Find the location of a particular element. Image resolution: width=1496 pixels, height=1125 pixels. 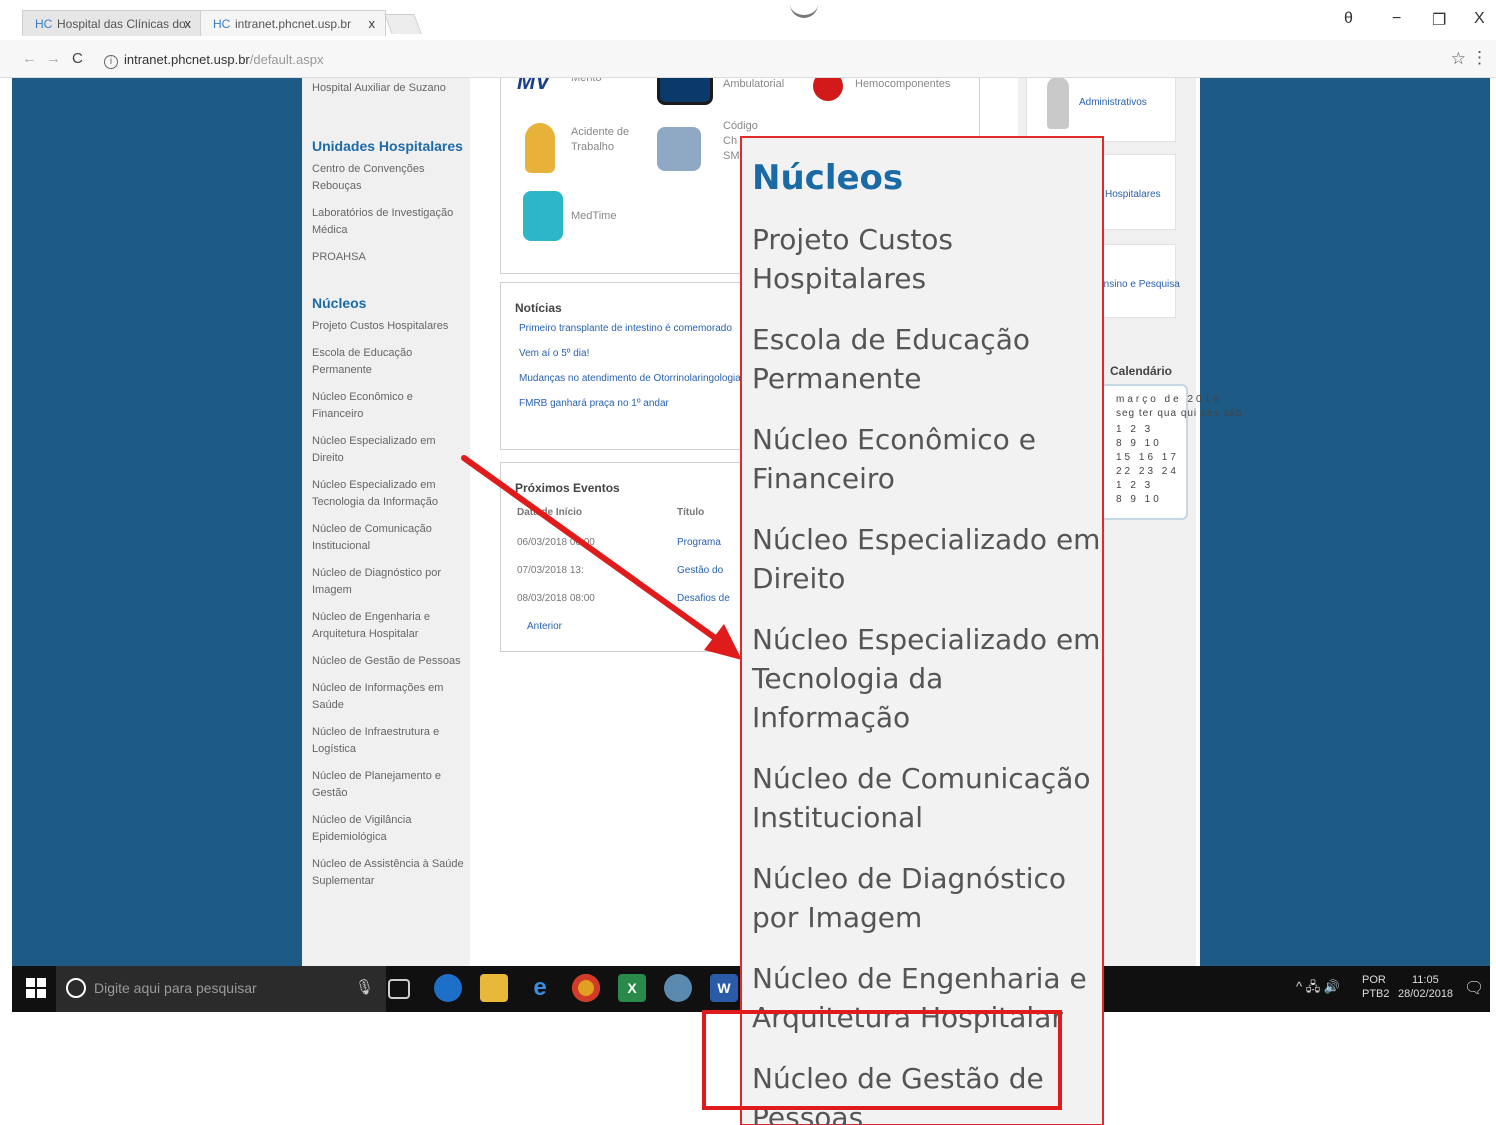

clock-time: 11:05 is located at coordinates (1425, 980).